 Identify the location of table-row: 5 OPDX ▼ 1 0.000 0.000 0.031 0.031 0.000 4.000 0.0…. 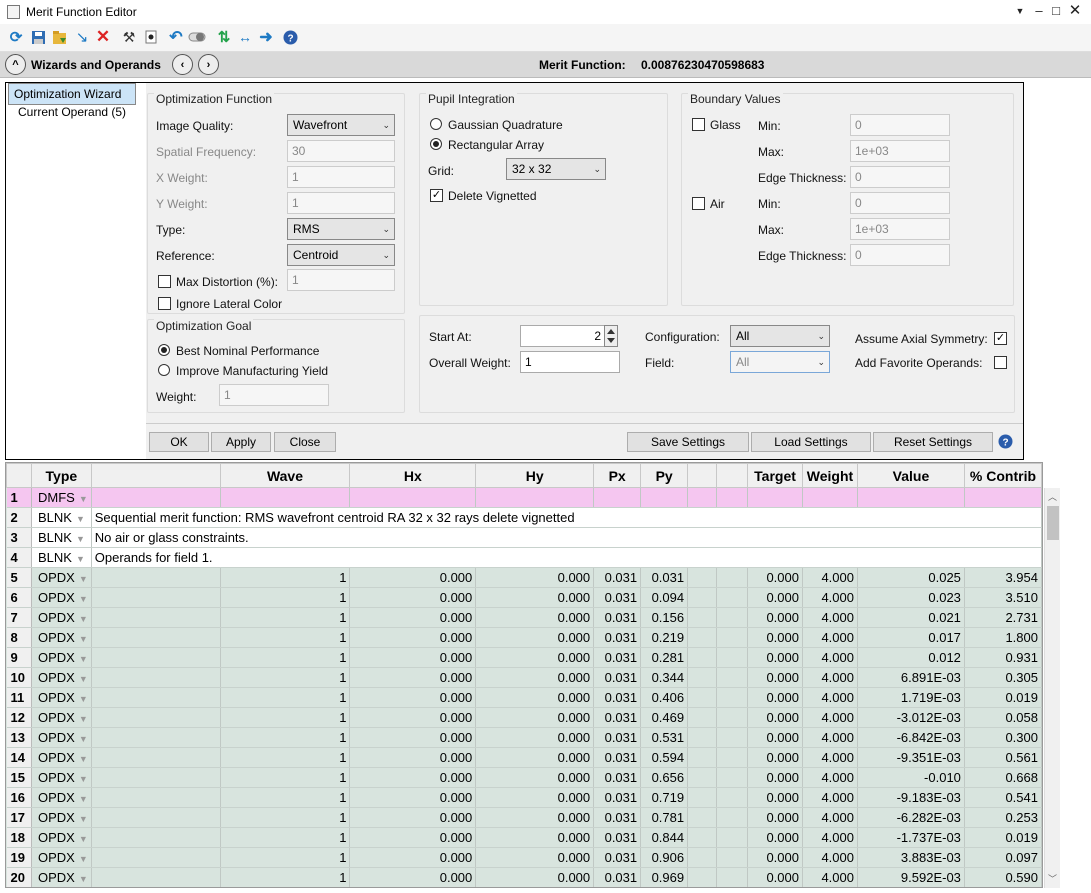
(524, 577).